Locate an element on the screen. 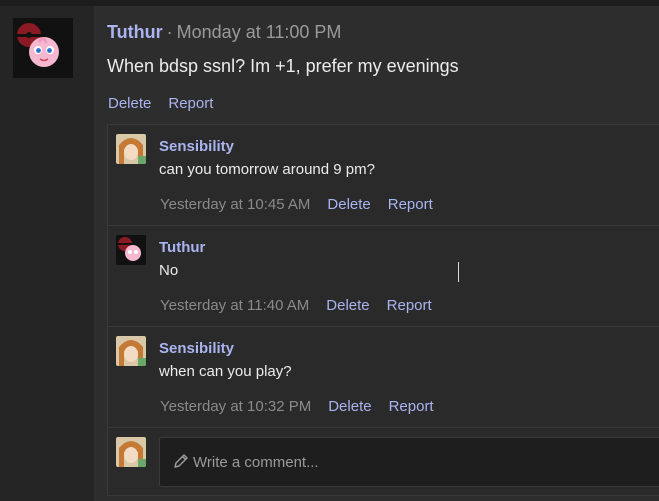  post-avatar is located at coordinates (43, 48).